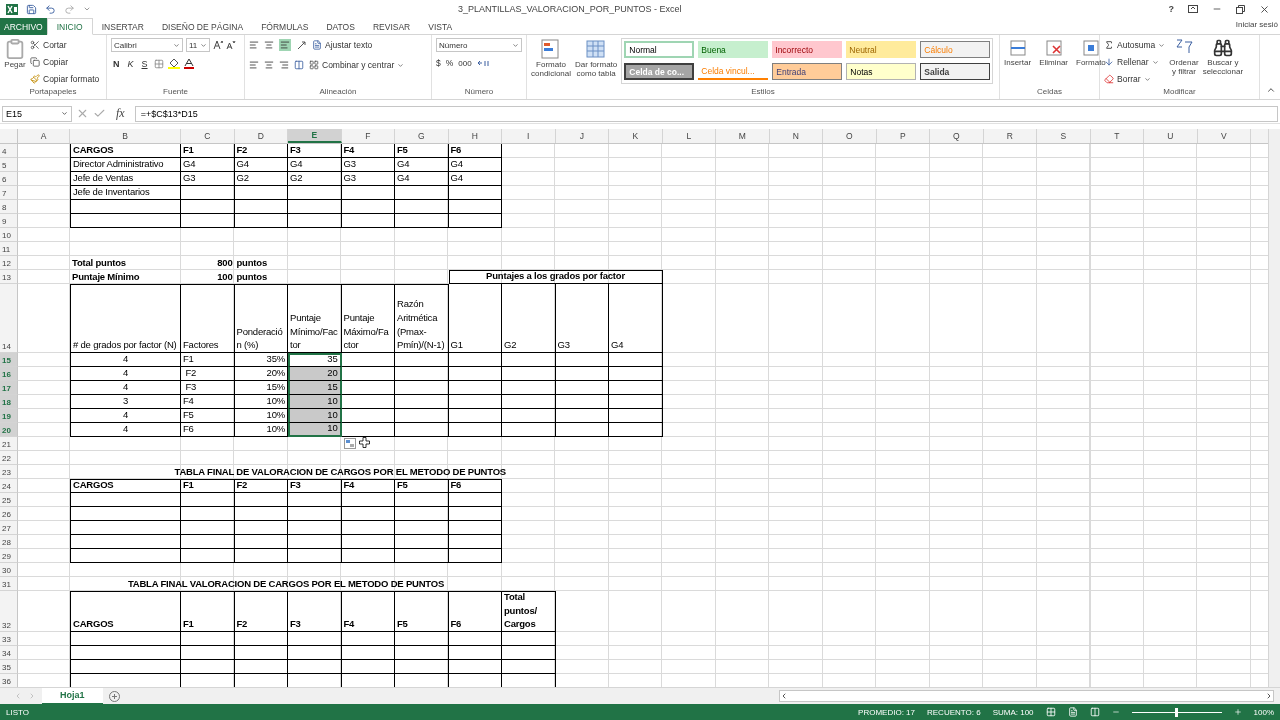 Image resolution: width=1280 pixels, height=720 pixels. I want to click on row-header: 28, so click(9, 542).